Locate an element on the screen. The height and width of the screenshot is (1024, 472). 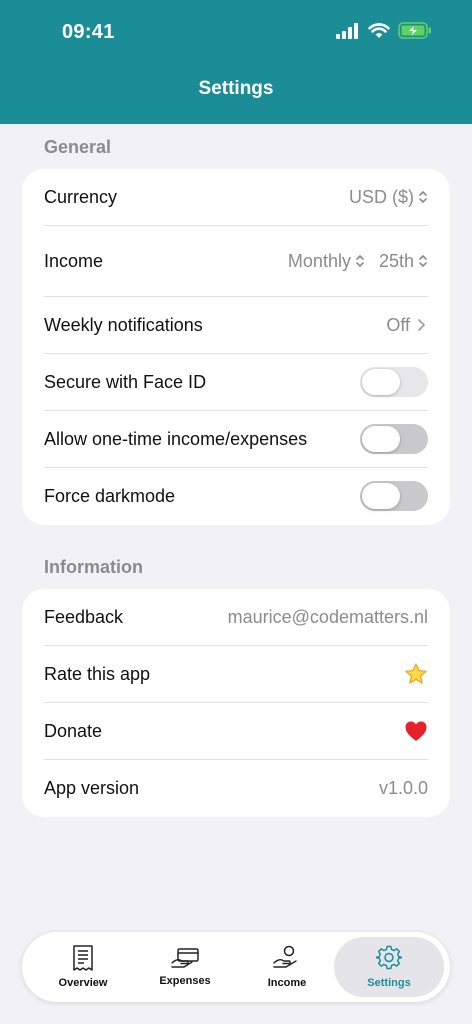
rate-row: Rate this app is located at coordinates (236, 674).